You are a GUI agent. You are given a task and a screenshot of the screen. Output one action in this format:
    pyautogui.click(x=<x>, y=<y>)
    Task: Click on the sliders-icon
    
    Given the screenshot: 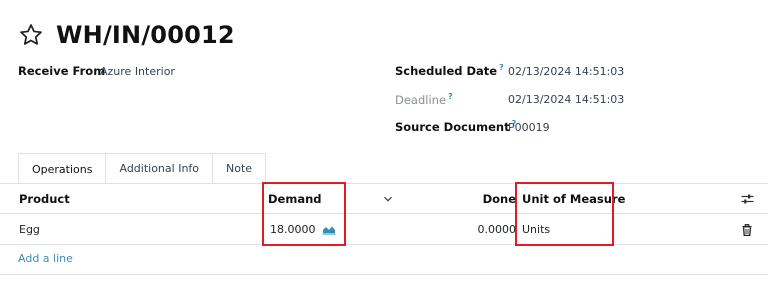 What is the action you would take?
    pyautogui.click(x=747, y=198)
    